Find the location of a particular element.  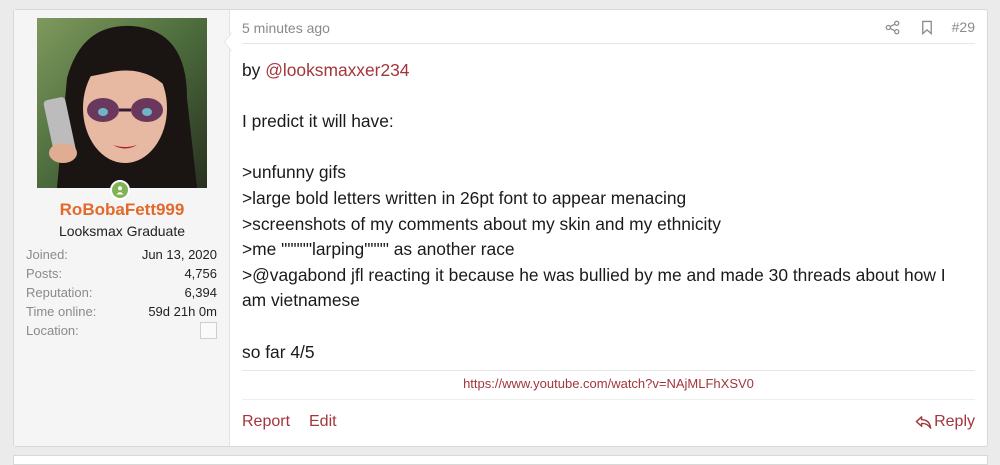

user-mention: @looksmaxxer234 is located at coordinates (337, 70).